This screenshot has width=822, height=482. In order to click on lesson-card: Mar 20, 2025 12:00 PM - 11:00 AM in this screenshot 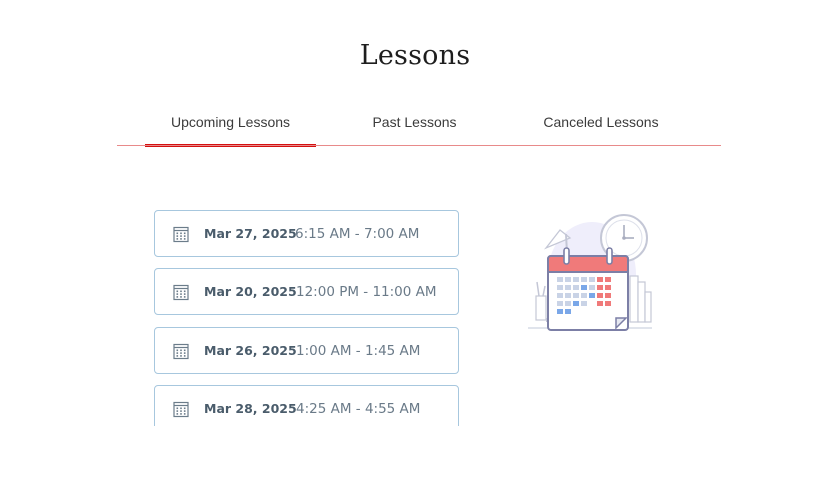, I will do `click(306, 291)`.